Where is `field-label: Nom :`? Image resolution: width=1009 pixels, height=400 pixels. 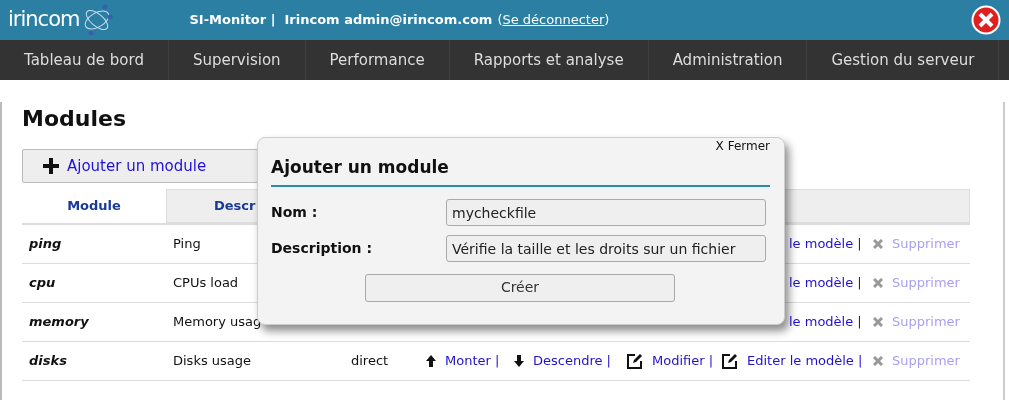 field-label: Nom : is located at coordinates (295, 212).